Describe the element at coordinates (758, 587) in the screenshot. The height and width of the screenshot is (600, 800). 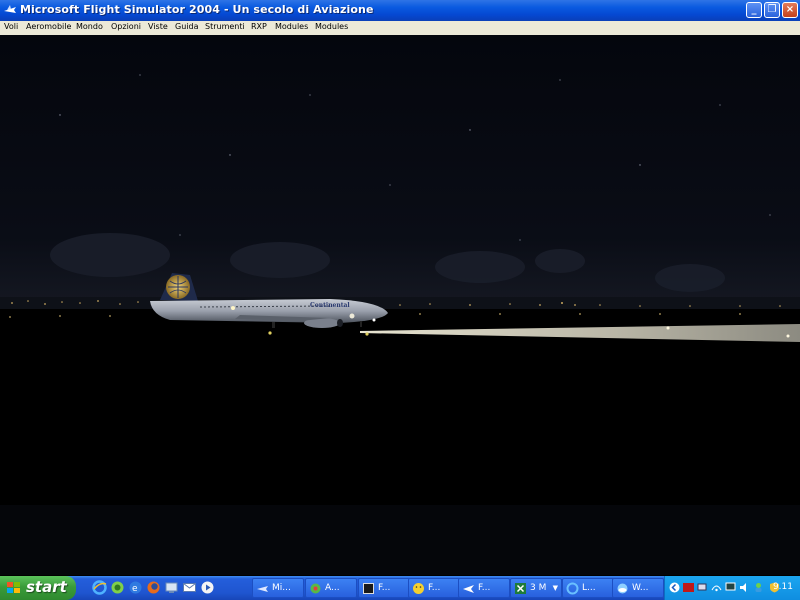
I see `messenger-tray-icon` at that location.